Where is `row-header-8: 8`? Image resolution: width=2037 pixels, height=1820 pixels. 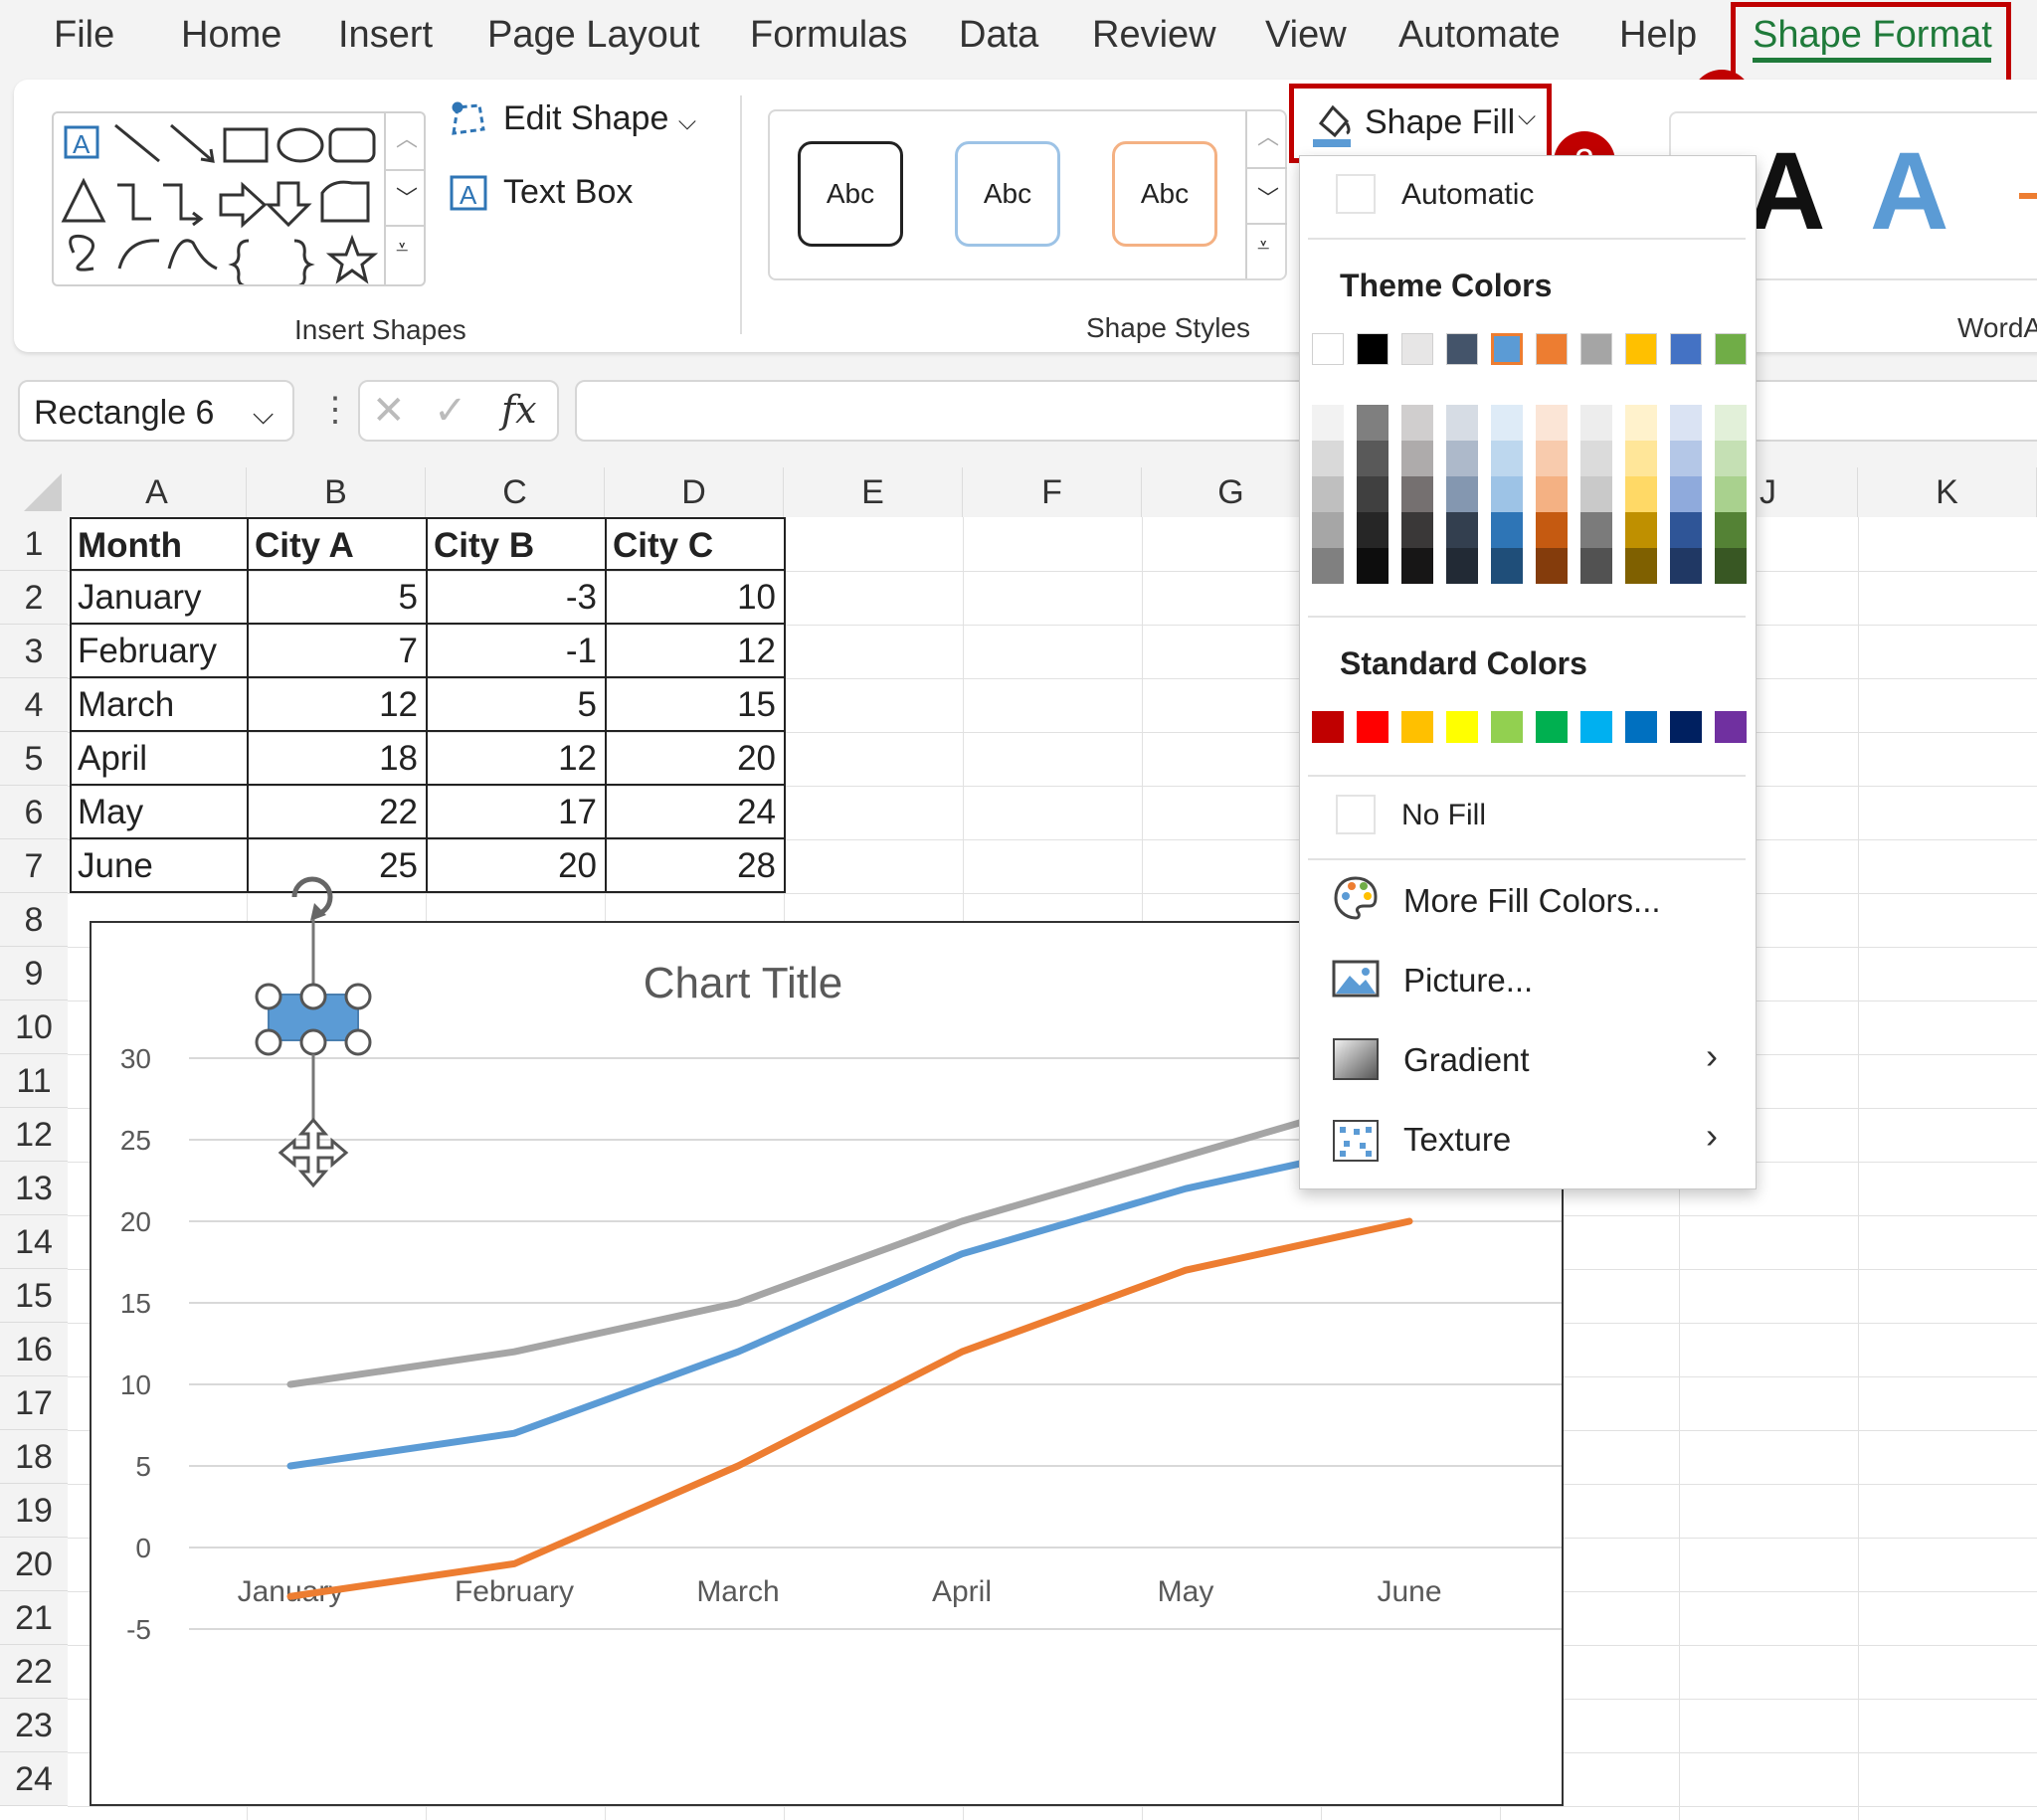
row-header-8: 8 is located at coordinates (34, 920).